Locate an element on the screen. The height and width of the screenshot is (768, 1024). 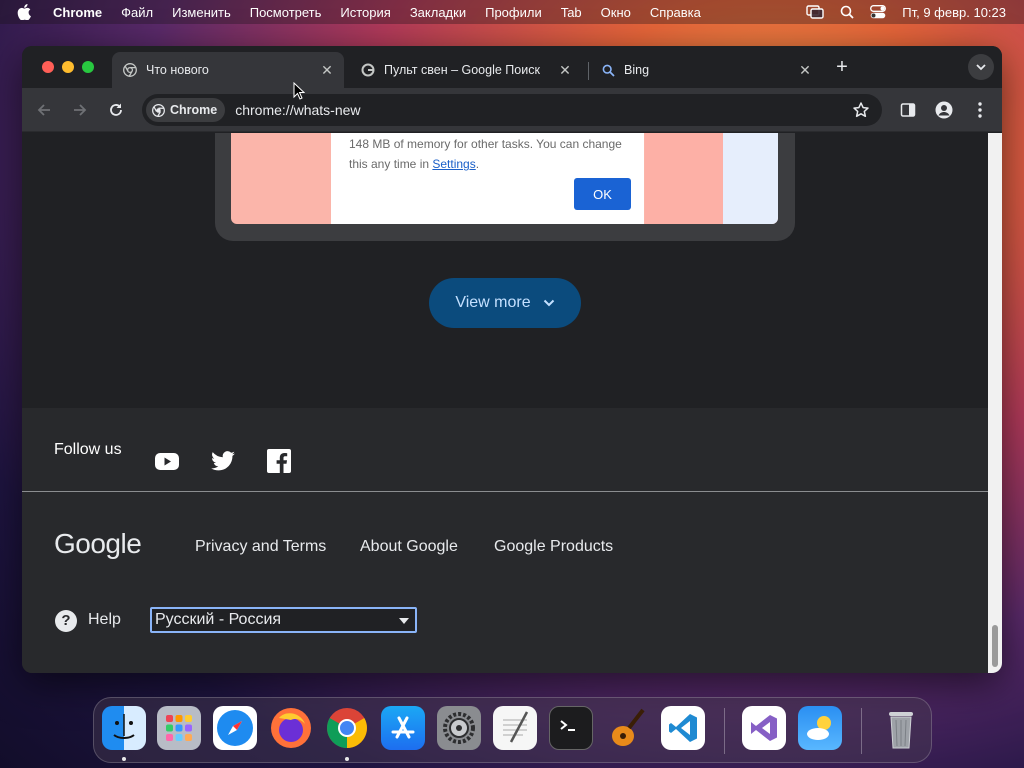
language-selected-value: Русский - Россия is located at coordinates (218, 619).